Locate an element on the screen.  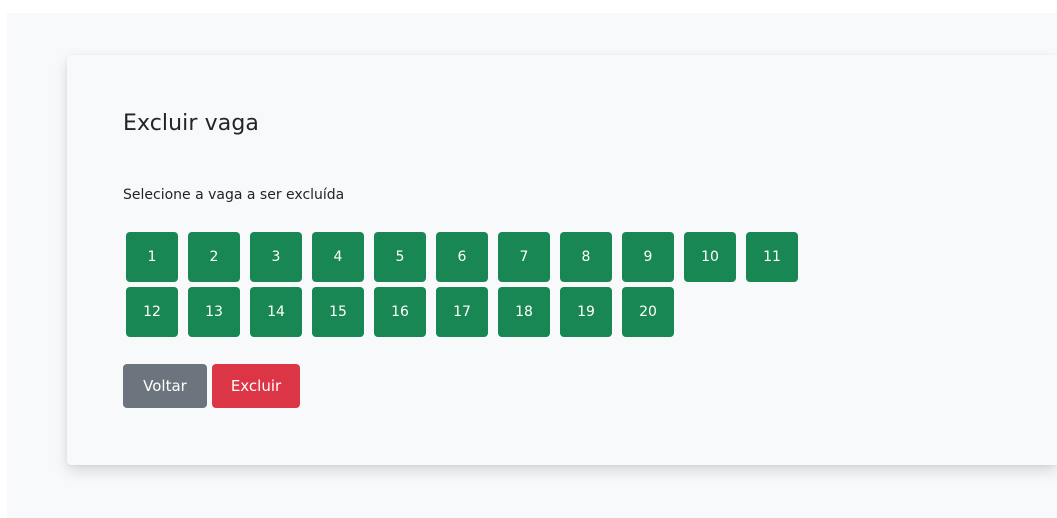
slot-button-3: 3 is located at coordinates (276, 257).